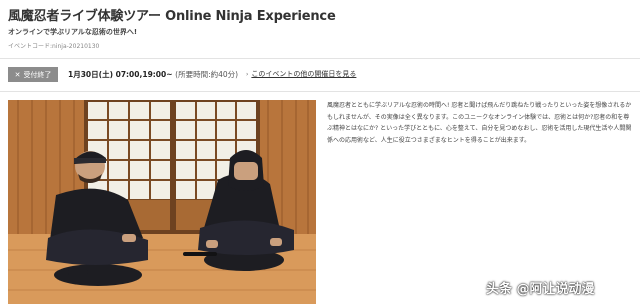 The height and width of the screenshot is (304, 640). What do you see at coordinates (73, 32) in the screenshot?
I see `page-subtitle: オンラインで学ぶリアルな忍術の世界へ!` at bounding box center [73, 32].